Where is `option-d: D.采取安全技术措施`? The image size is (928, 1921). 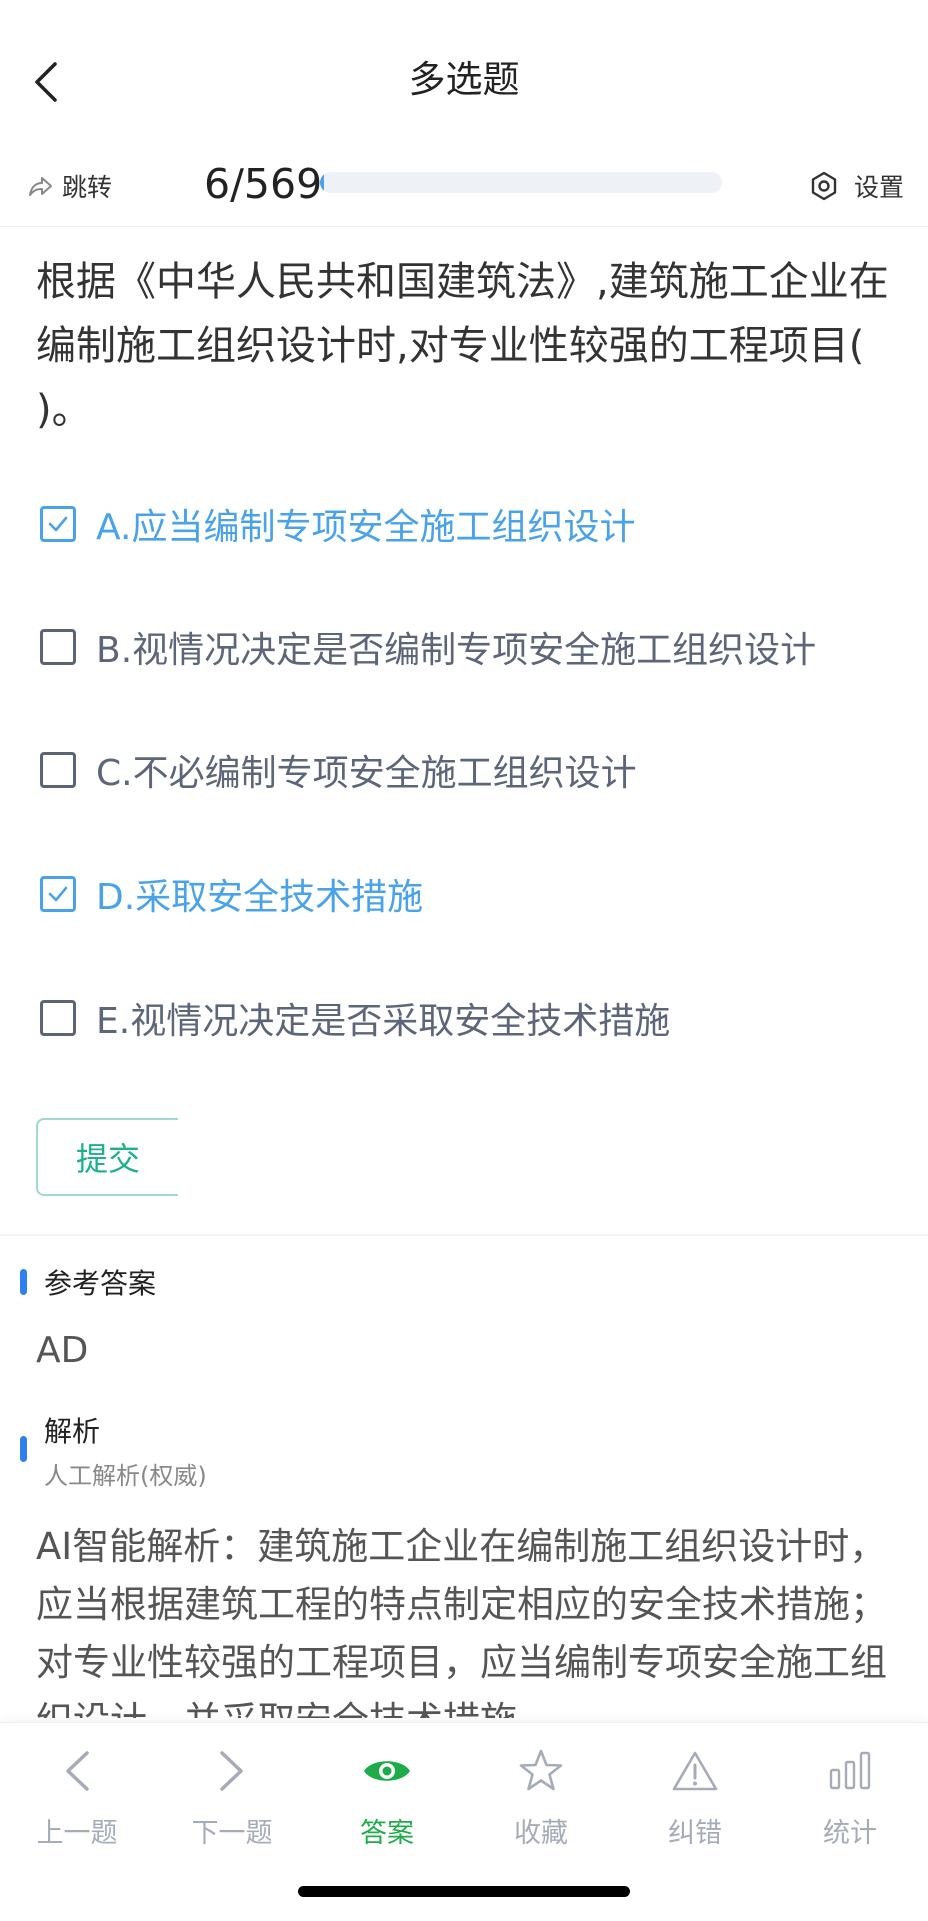 option-d: D.采取安全技术措施 is located at coordinates (231, 894).